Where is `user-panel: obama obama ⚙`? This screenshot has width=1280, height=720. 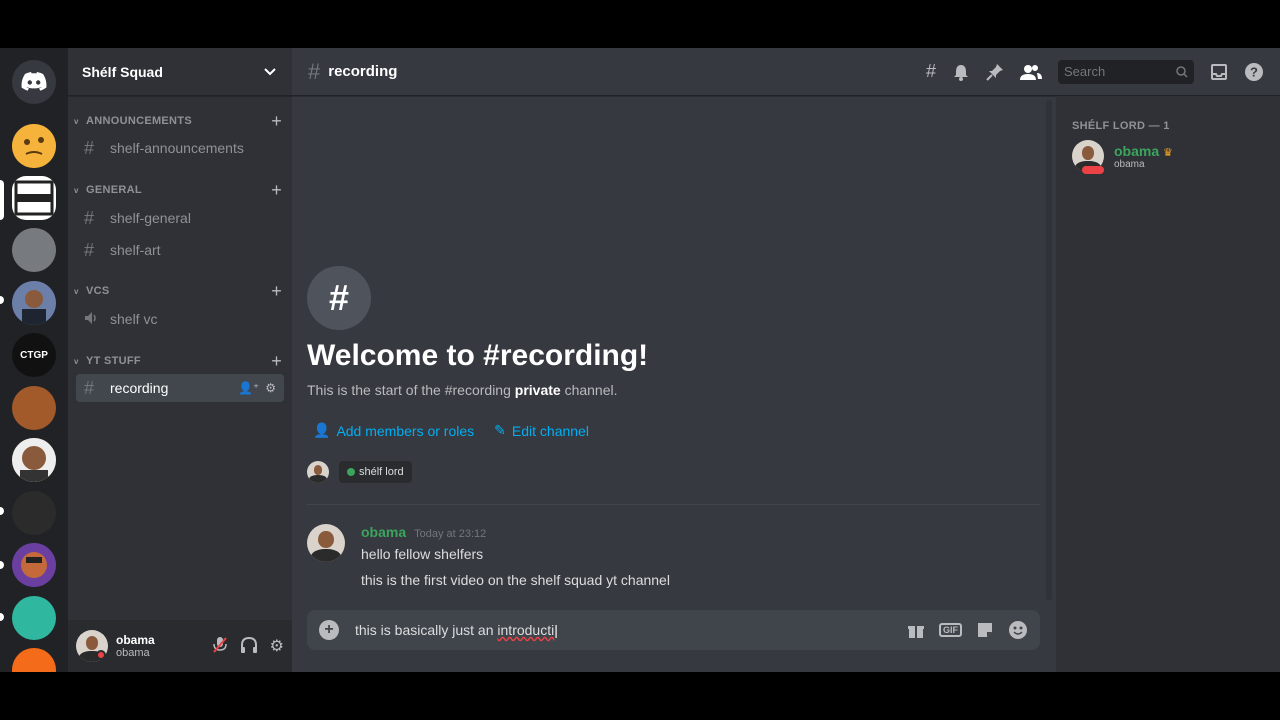 user-panel: obama obama ⚙ is located at coordinates (180, 646).